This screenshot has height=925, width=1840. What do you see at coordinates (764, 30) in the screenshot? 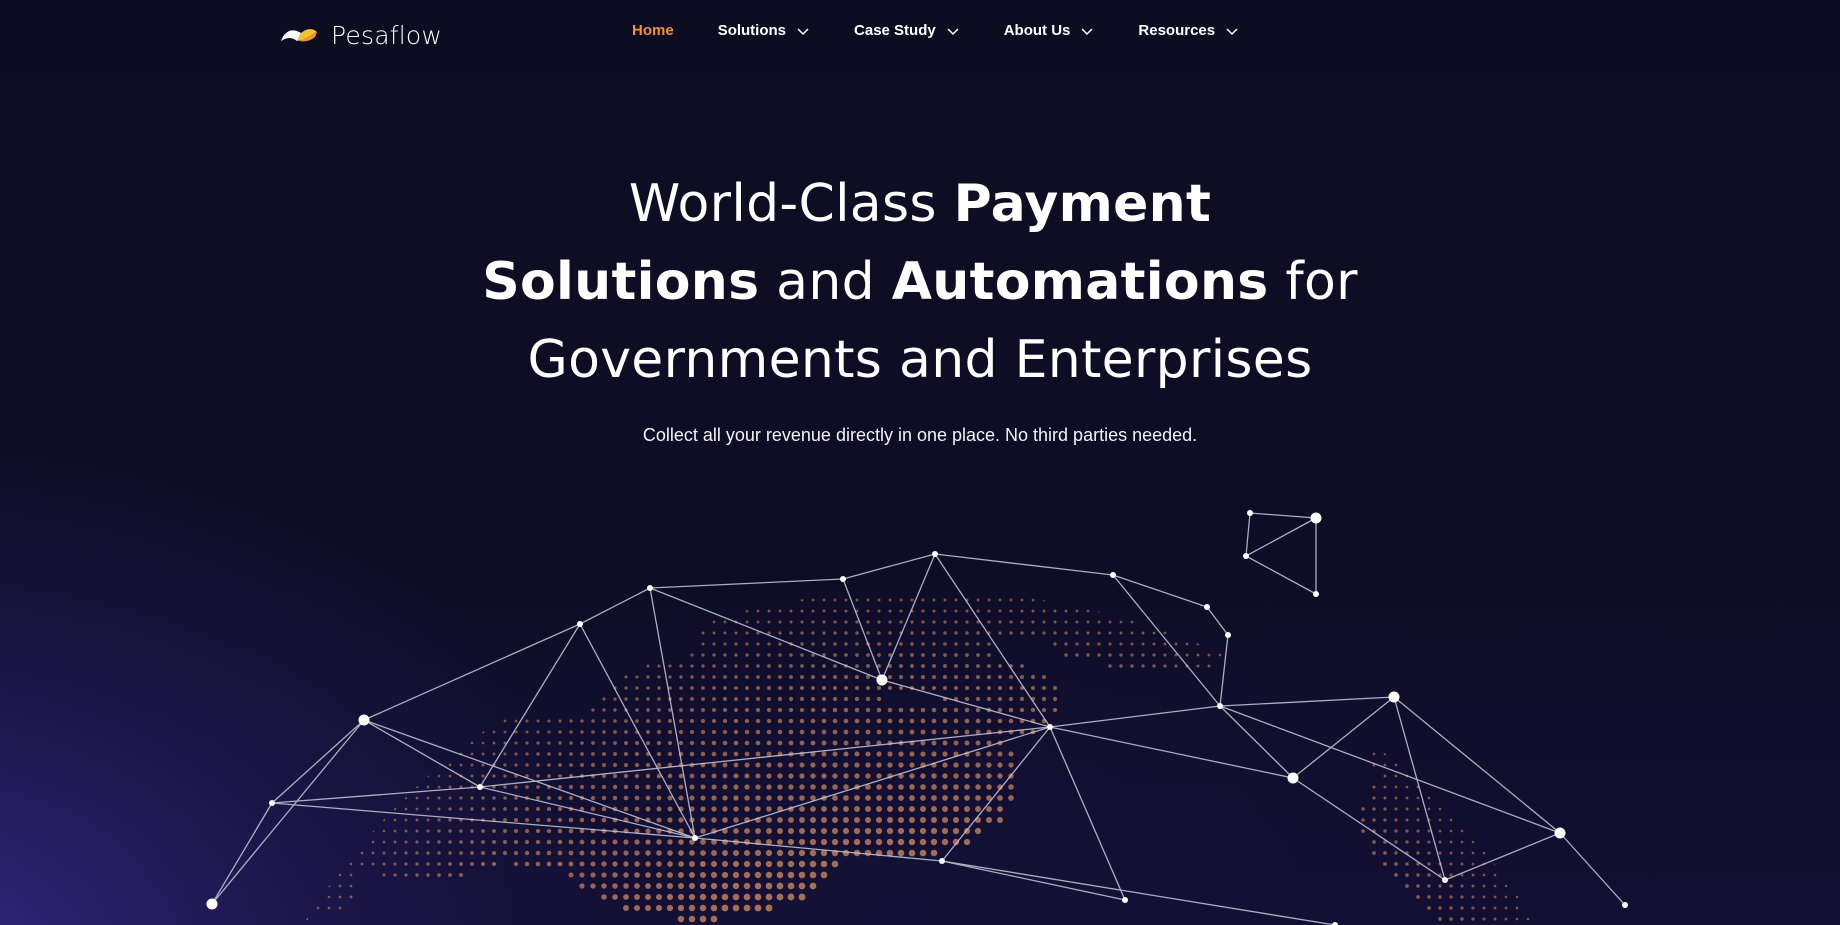
I see `nav-item-solutions: Solutions` at bounding box center [764, 30].